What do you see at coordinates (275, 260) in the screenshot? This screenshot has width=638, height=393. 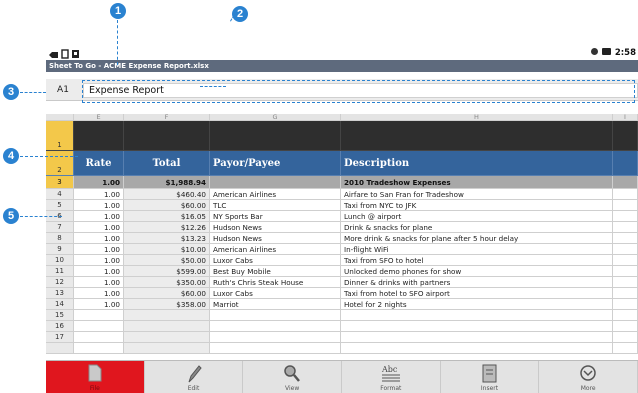 I see `payor-cell: Luxor Cabs` at bounding box center [275, 260].